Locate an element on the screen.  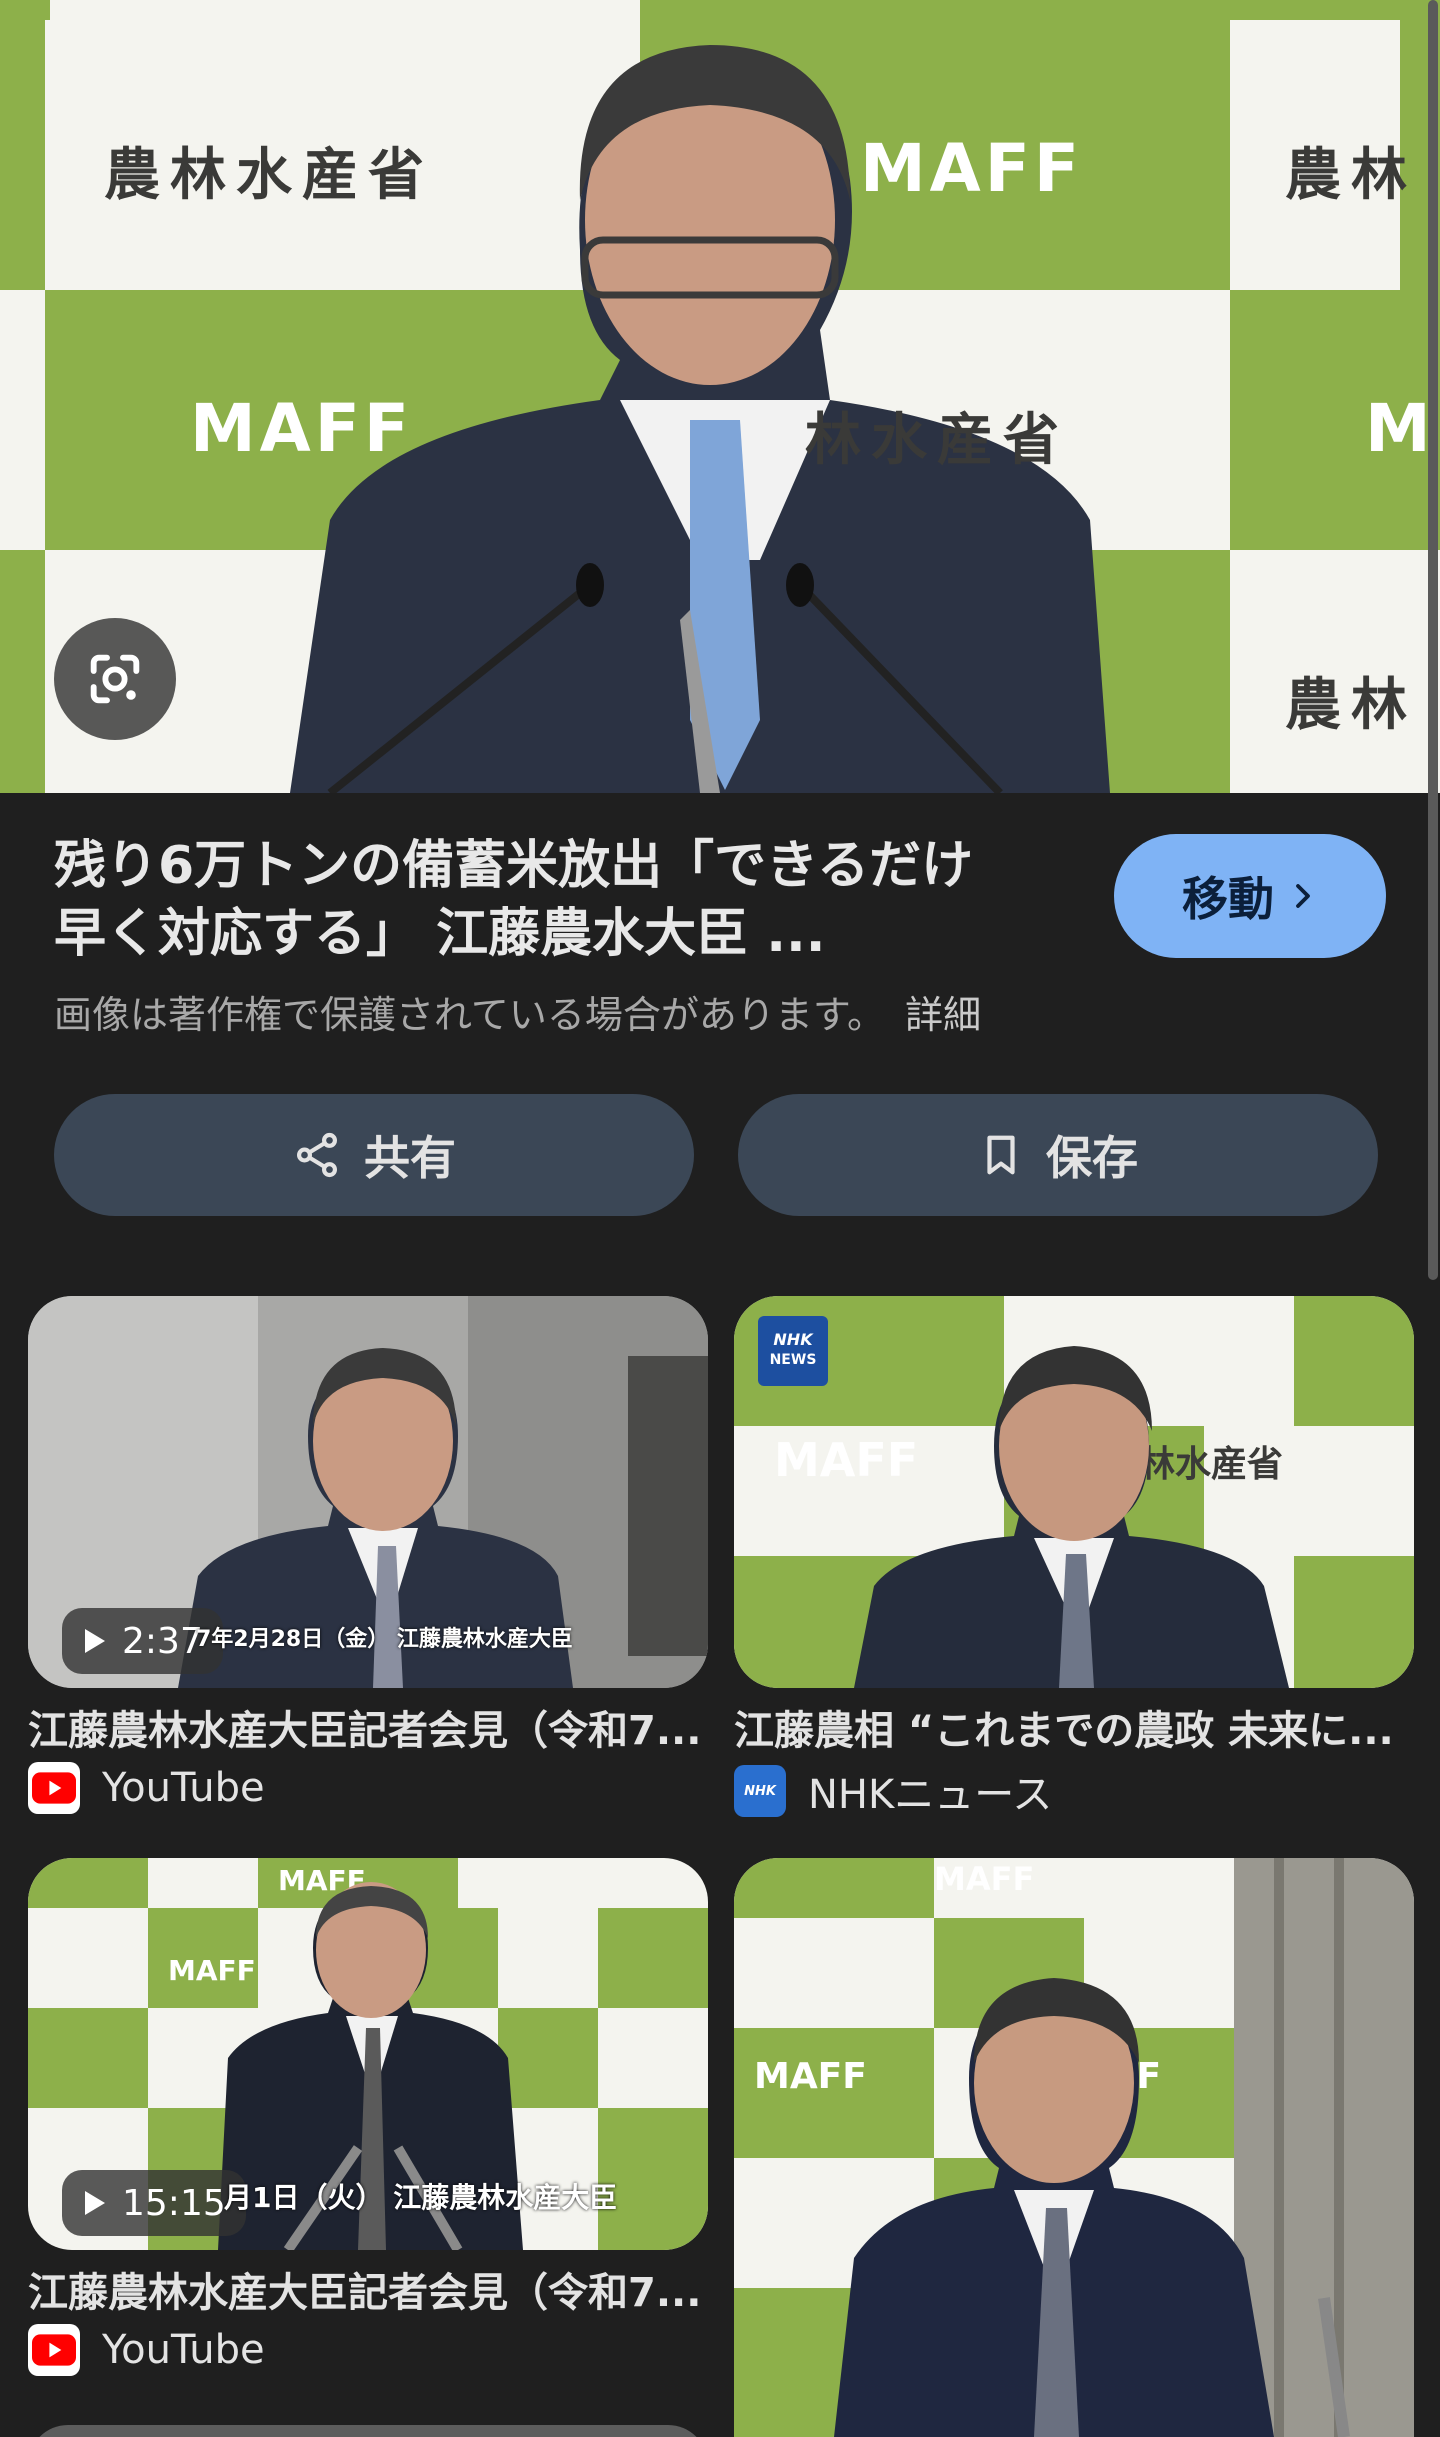
goto-button: 移動 is located at coordinates (1250, 896).